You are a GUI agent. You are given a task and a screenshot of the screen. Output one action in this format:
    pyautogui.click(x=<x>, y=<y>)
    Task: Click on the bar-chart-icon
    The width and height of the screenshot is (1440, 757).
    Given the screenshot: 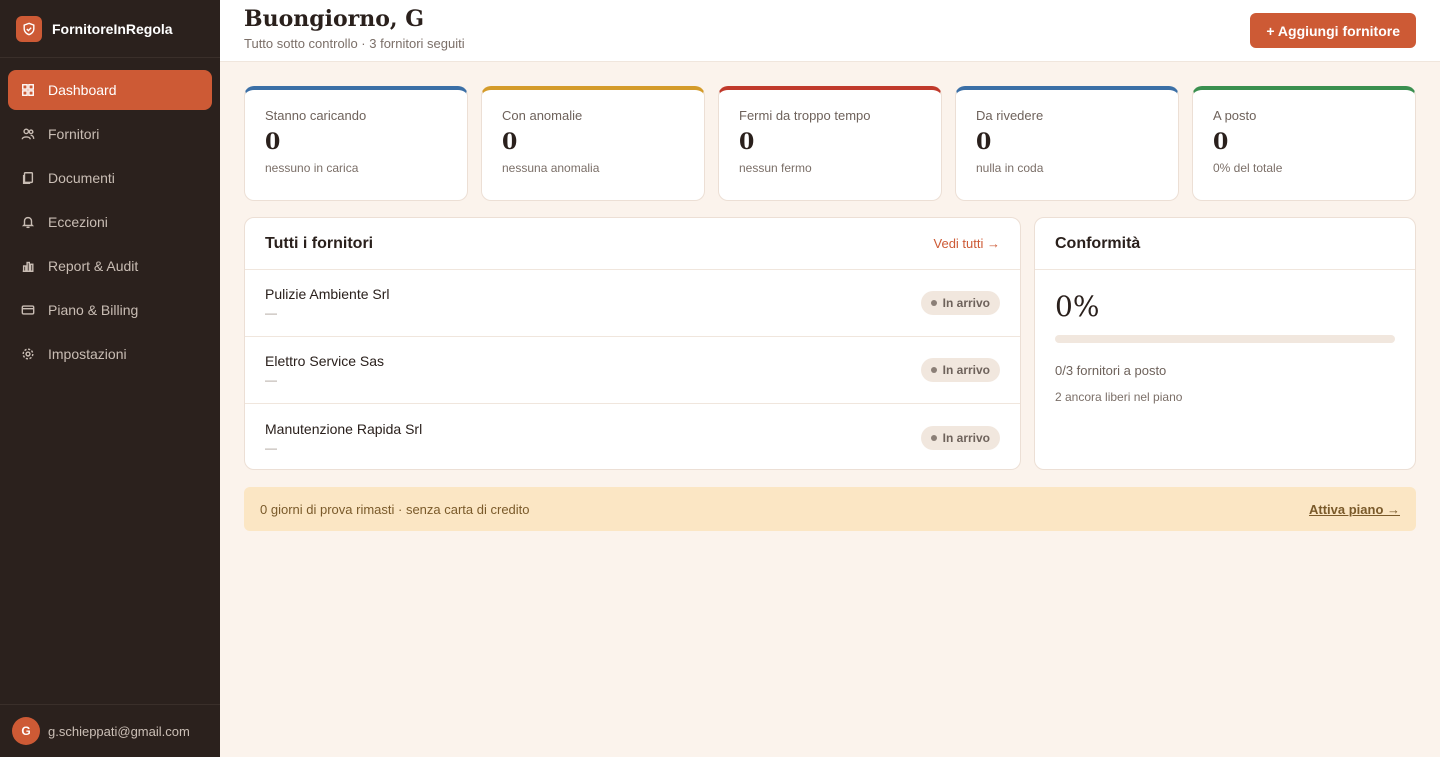 What is the action you would take?
    pyautogui.click(x=28, y=266)
    